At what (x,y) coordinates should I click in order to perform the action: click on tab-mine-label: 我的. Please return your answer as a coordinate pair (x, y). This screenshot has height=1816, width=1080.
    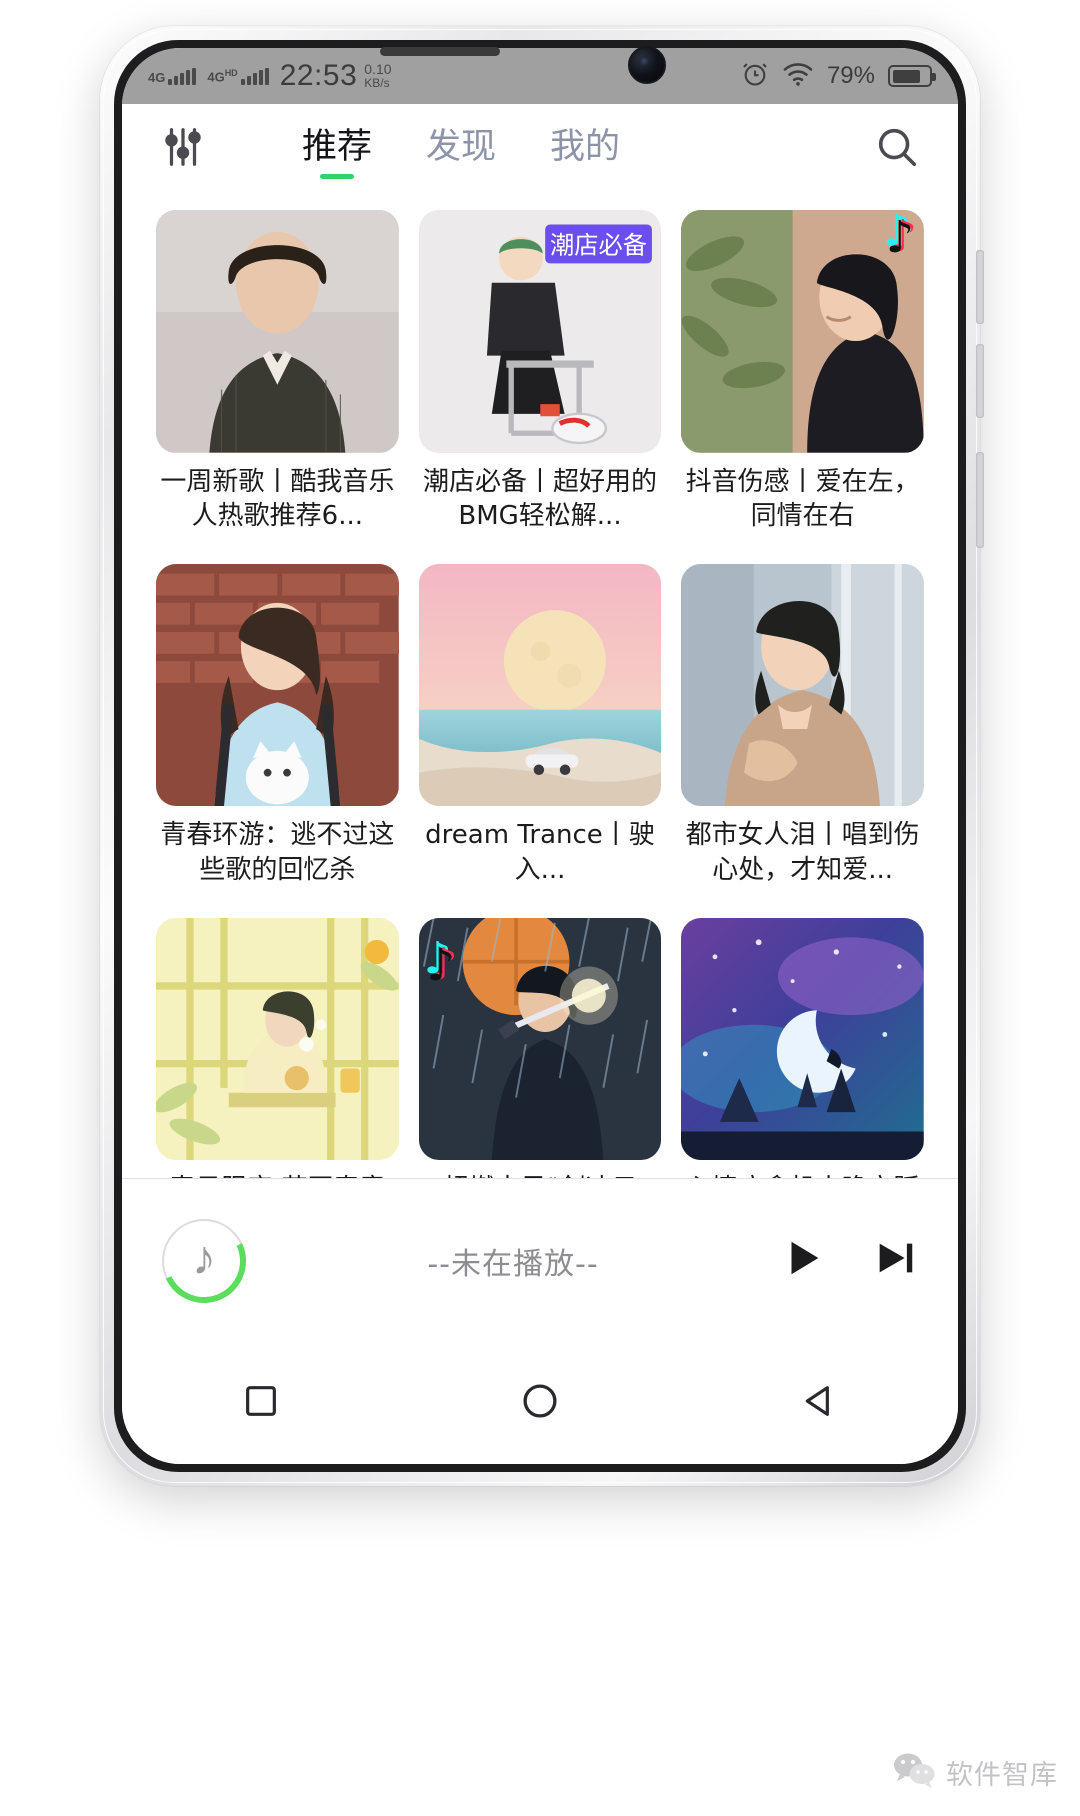
    Looking at the image, I should click on (585, 146).